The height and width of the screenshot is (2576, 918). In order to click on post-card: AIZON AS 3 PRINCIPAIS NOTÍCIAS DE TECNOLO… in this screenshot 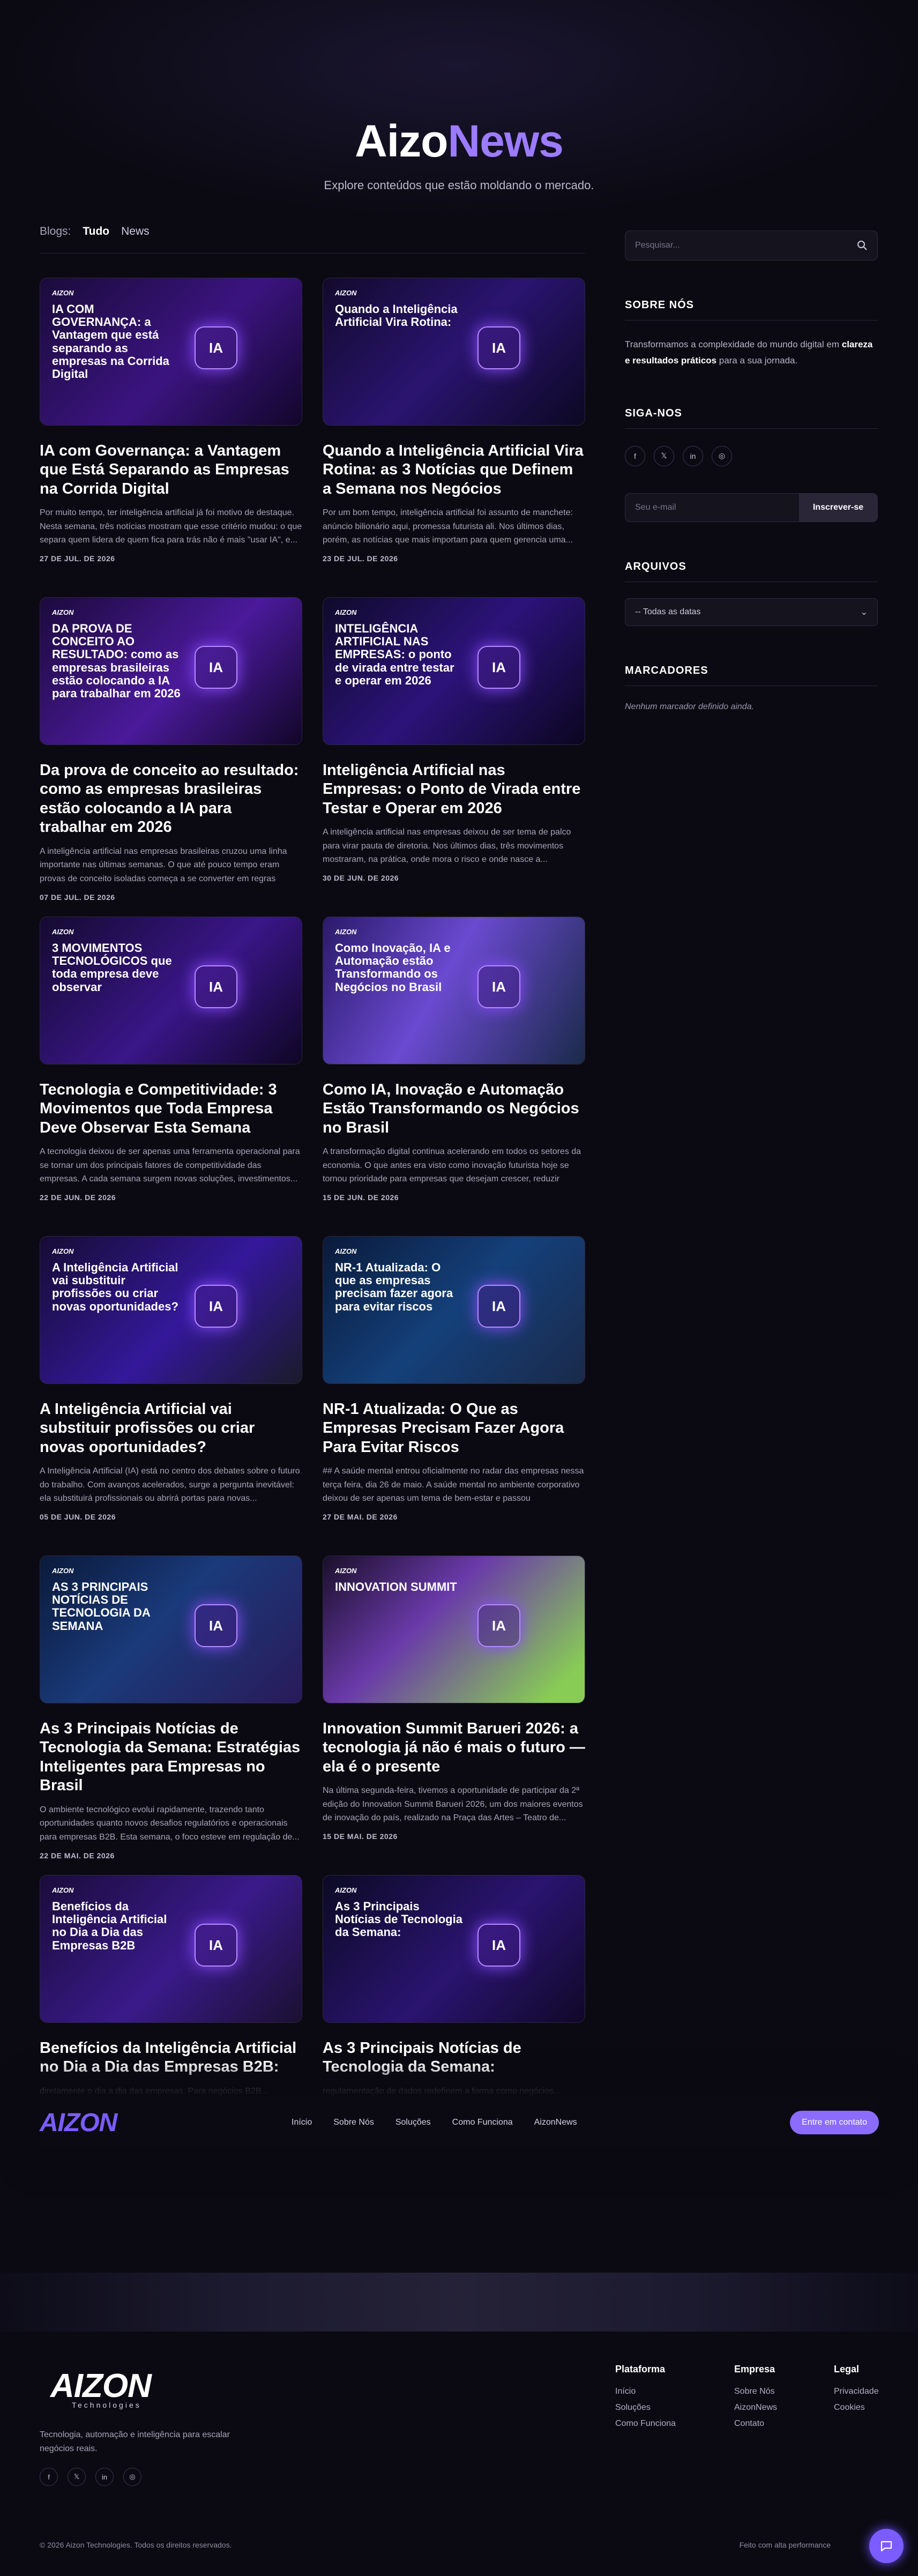, I will do `click(171, 1707)`.